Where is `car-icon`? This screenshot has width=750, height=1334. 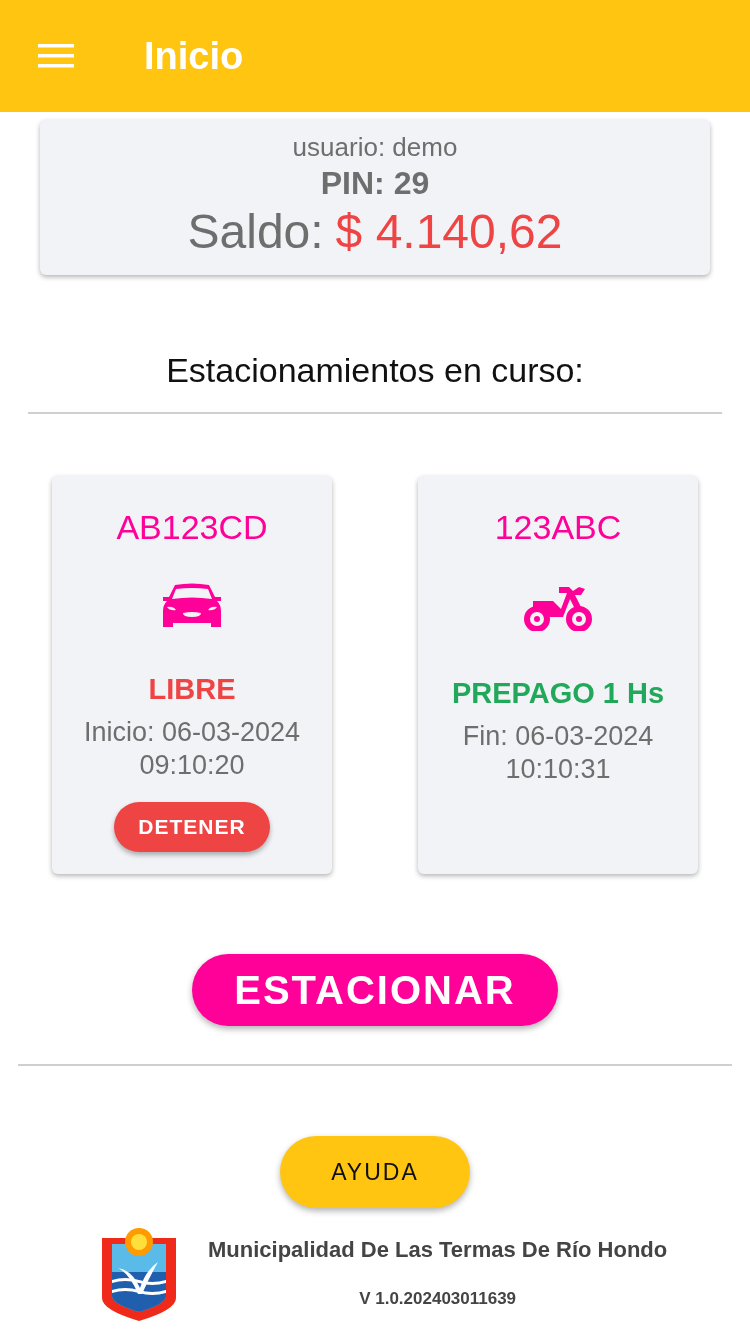 car-icon is located at coordinates (192, 604).